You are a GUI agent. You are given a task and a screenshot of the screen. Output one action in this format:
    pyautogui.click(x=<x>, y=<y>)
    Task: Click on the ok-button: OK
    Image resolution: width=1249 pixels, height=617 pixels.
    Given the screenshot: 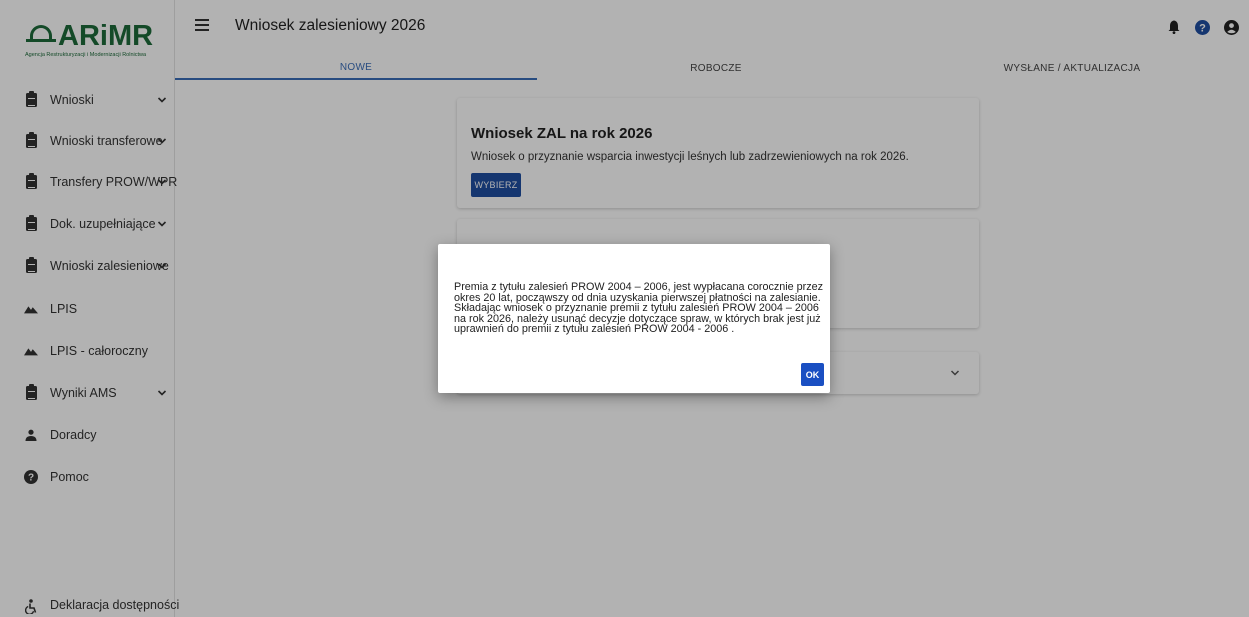 What is the action you would take?
    pyautogui.click(x=812, y=374)
    